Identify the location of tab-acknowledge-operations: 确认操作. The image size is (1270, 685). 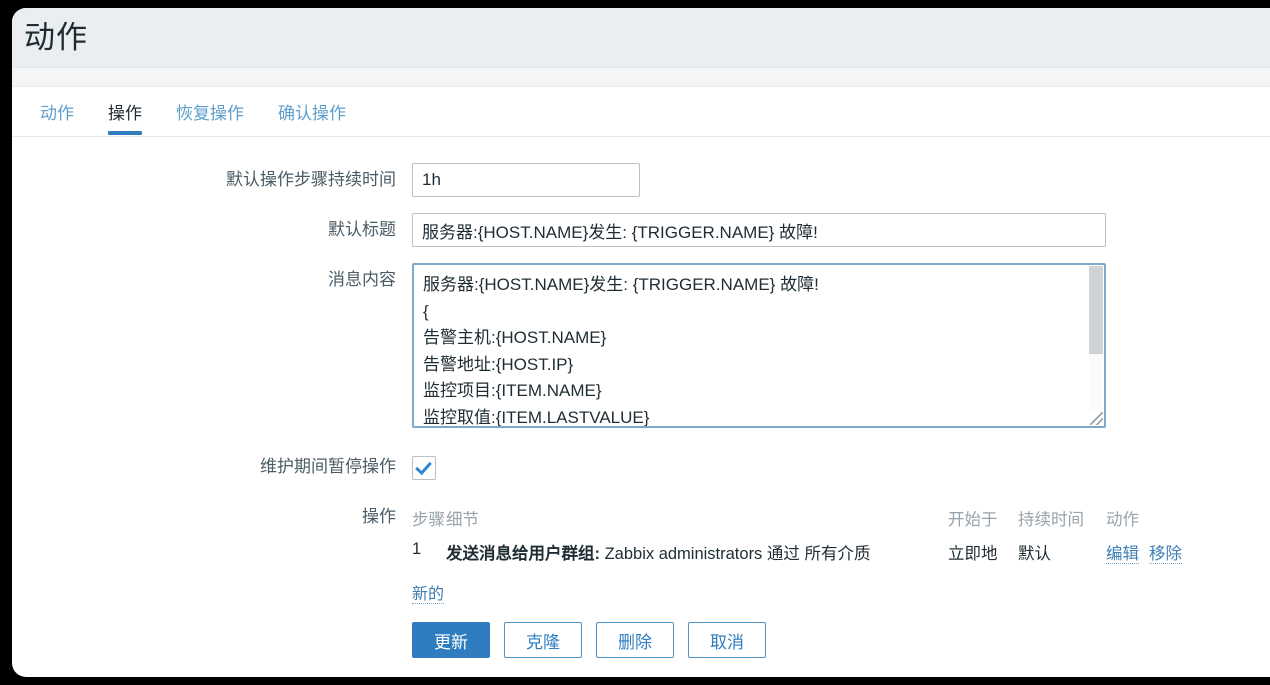
(312, 117).